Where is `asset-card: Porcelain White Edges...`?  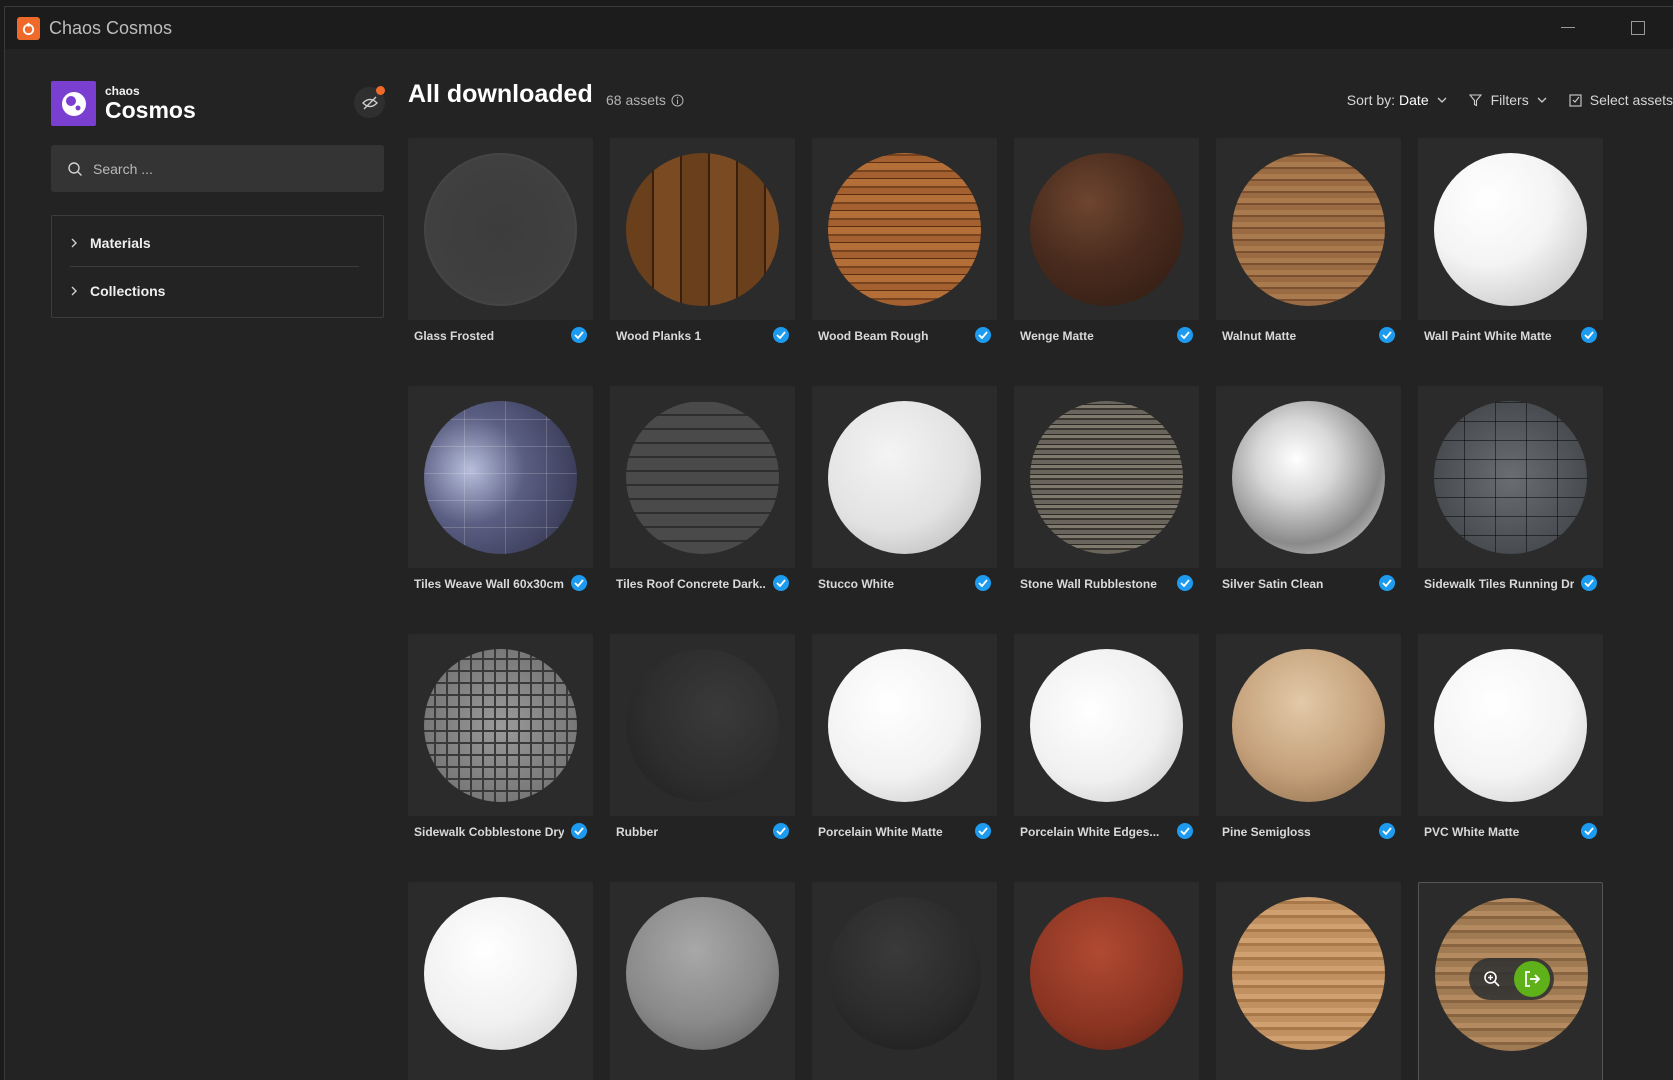
asset-card: Porcelain White Edges... is located at coordinates (1106, 750).